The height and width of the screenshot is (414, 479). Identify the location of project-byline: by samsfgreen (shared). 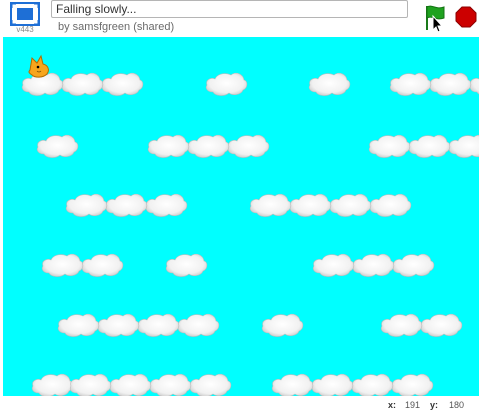
(116, 27).